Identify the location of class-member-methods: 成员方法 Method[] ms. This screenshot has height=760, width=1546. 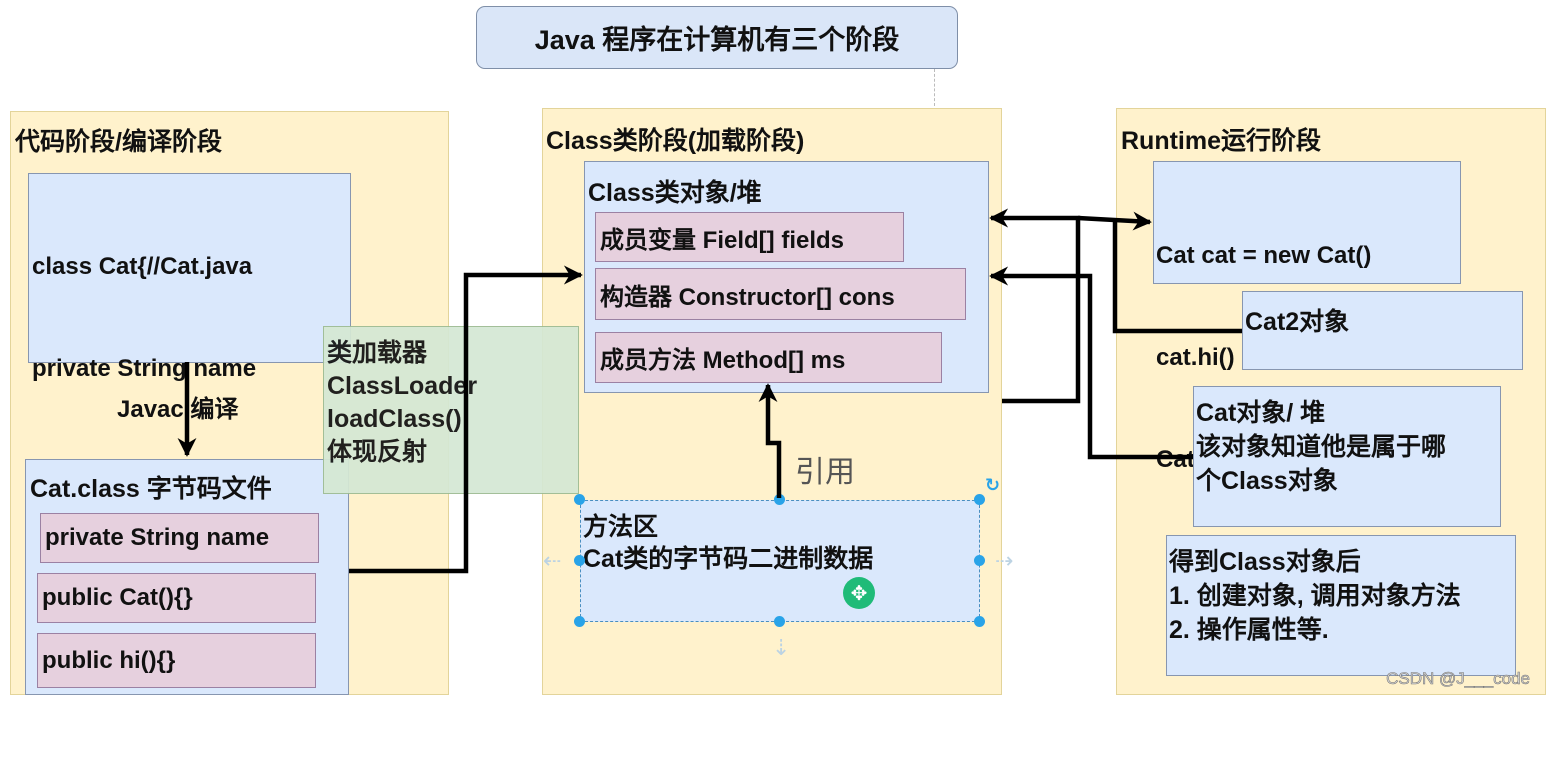
(768, 357).